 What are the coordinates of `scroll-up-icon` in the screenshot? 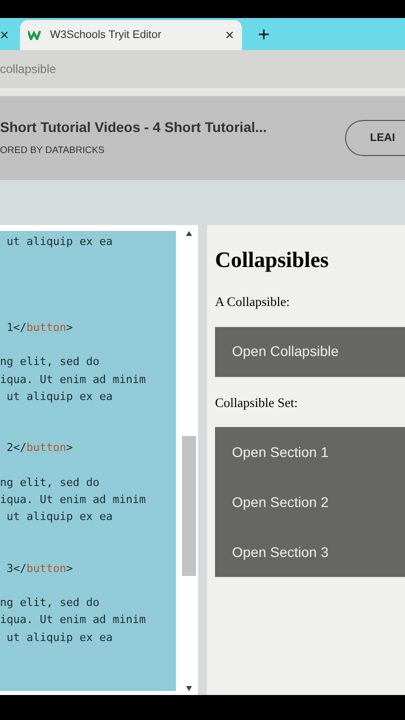 It's located at (189, 233).